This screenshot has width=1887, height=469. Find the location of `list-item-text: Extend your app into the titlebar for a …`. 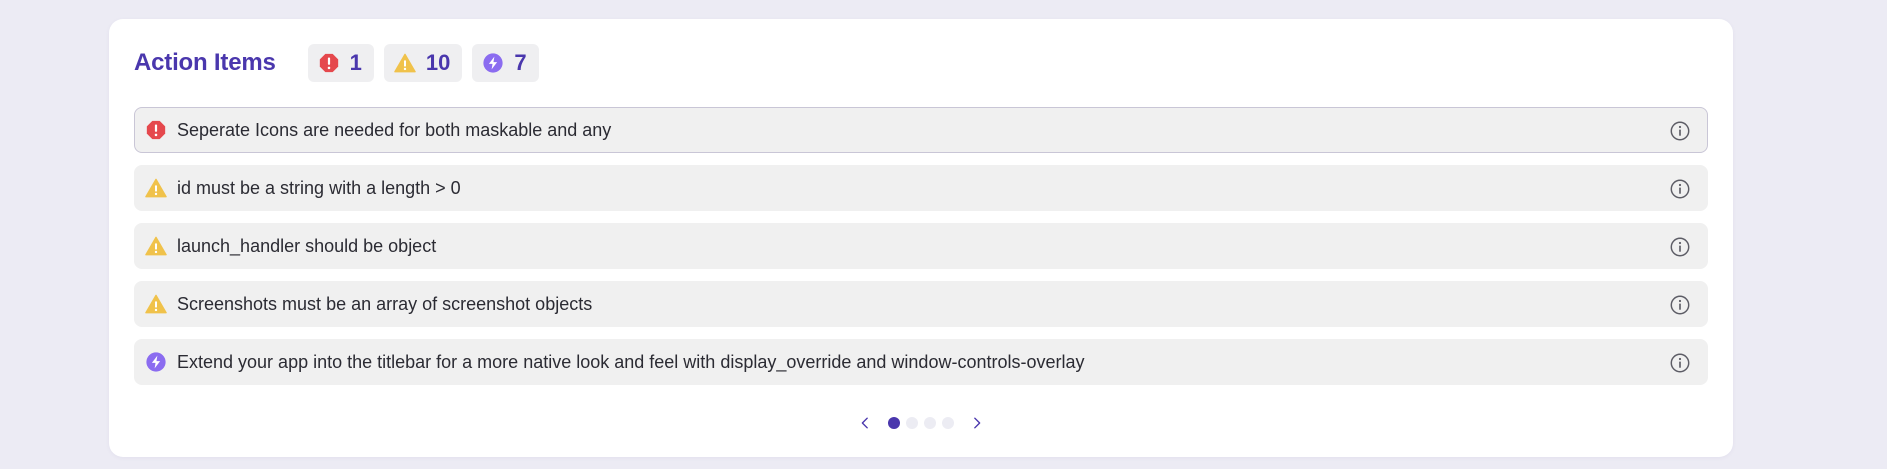

list-item-text: Extend your app into the titlebar for a … is located at coordinates (631, 361).